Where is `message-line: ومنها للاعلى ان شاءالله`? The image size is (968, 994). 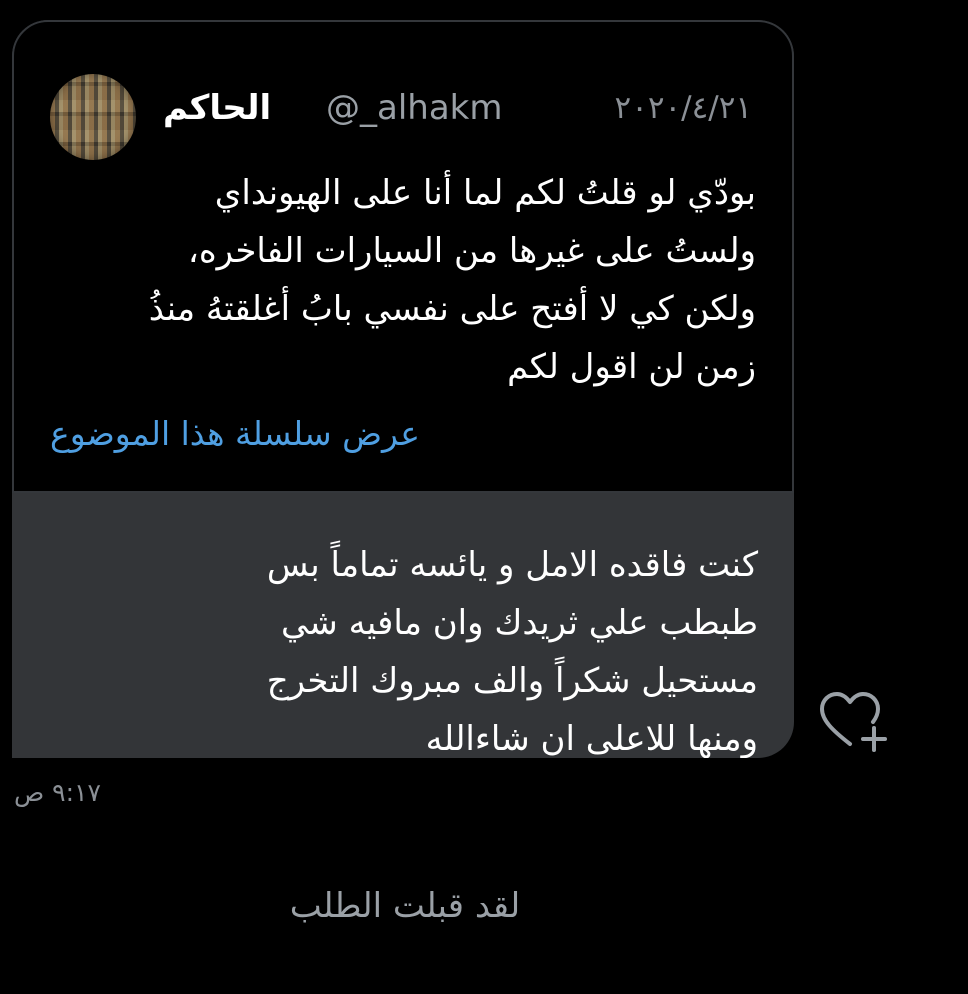
message-line: ومنها للاعلى ان شاءالله is located at coordinates (591, 738).